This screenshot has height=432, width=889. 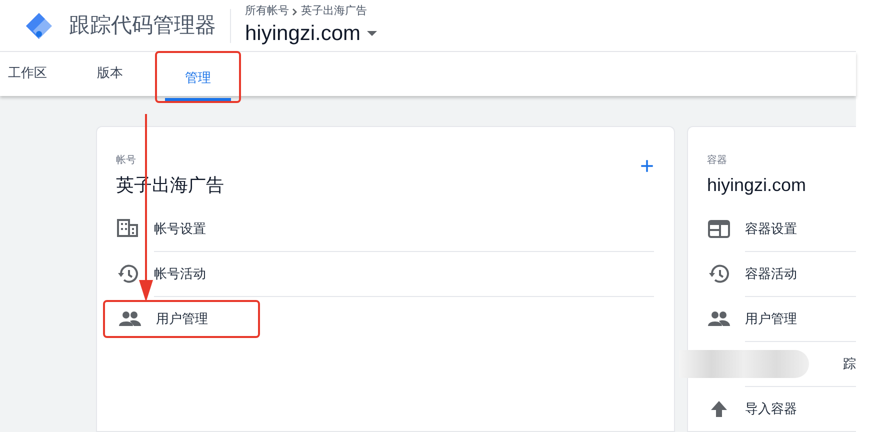 I want to click on container-name: hiyingzi.com, so click(x=303, y=34).